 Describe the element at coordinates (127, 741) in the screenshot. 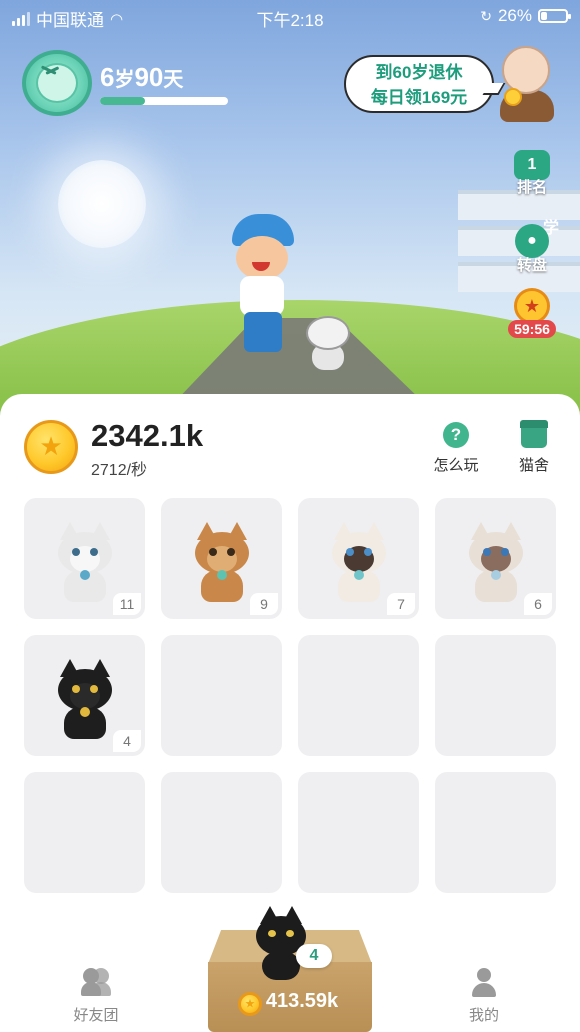

I see `cat-level: 4` at that location.